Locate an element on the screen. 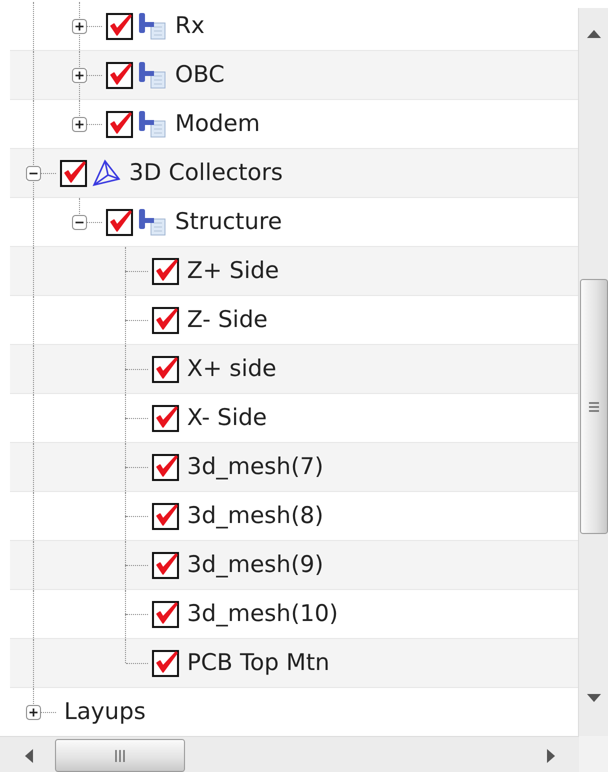  tree-item-label: 3D Collectors is located at coordinates (204, 173).